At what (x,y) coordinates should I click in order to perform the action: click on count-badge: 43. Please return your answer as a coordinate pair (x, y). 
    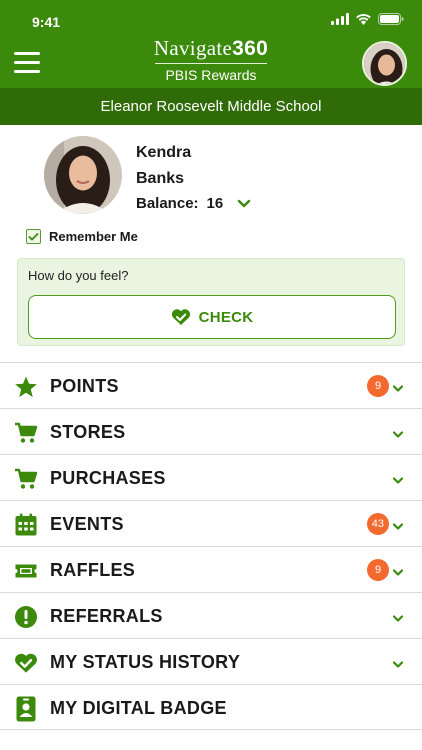
    Looking at the image, I should click on (377, 524).